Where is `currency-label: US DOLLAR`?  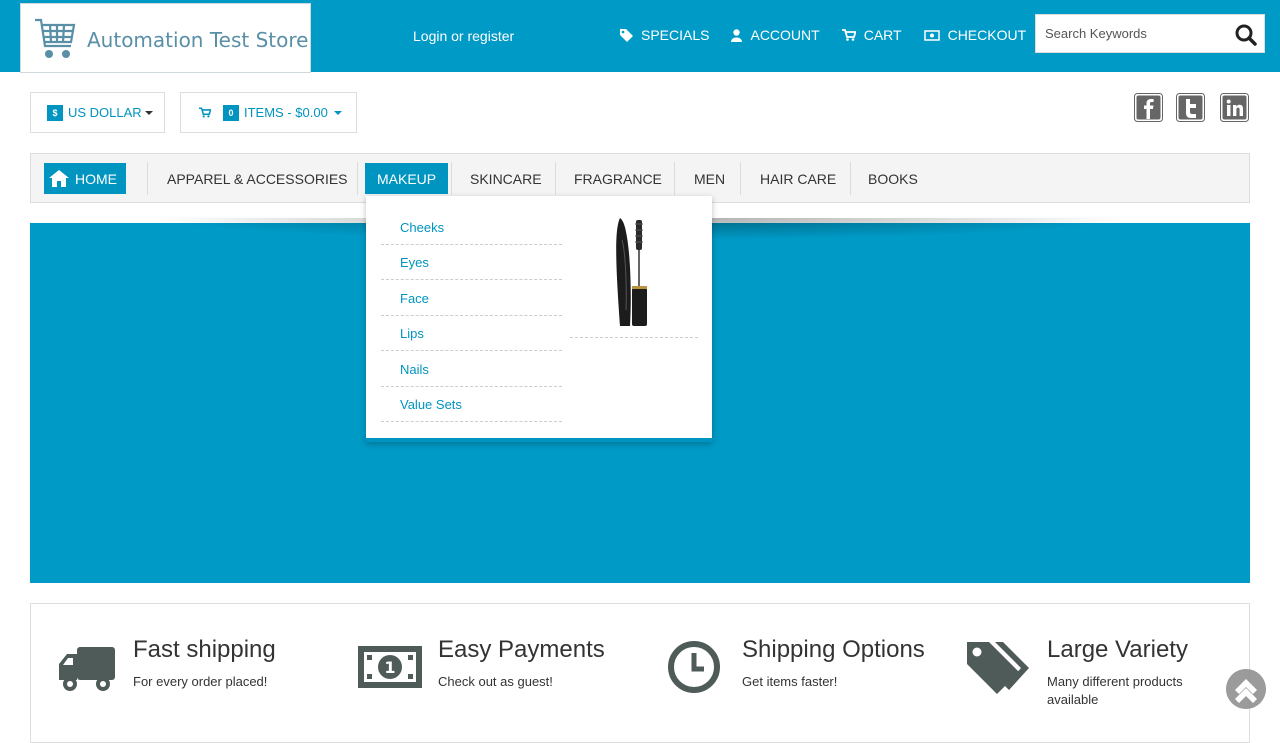 currency-label: US DOLLAR is located at coordinates (105, 112).